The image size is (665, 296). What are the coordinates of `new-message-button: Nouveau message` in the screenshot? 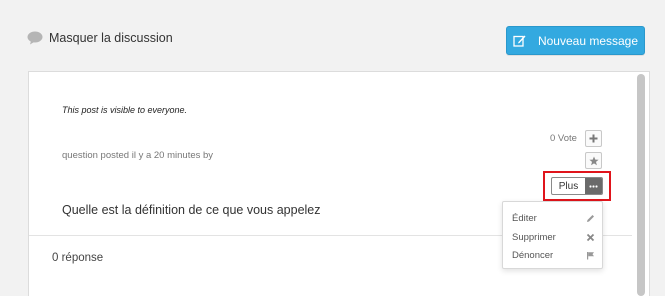 It's located at (575, 40).